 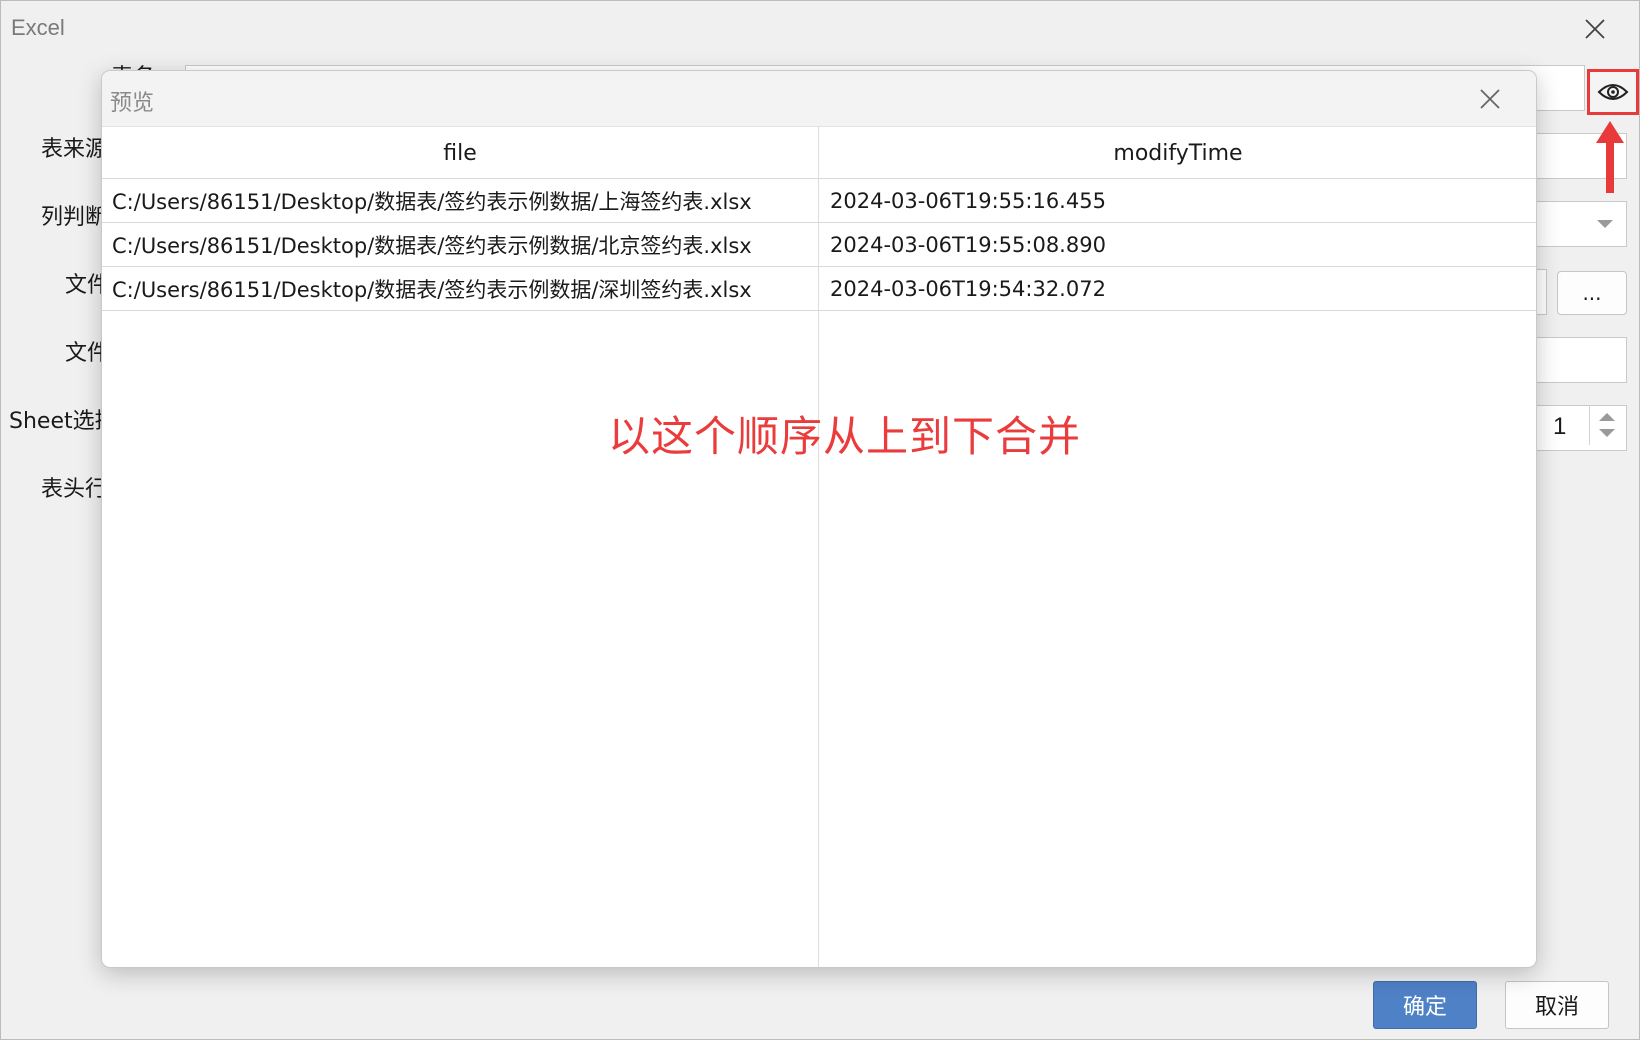 I want to click on dialog-close-button, so click(x=1490, y=99).